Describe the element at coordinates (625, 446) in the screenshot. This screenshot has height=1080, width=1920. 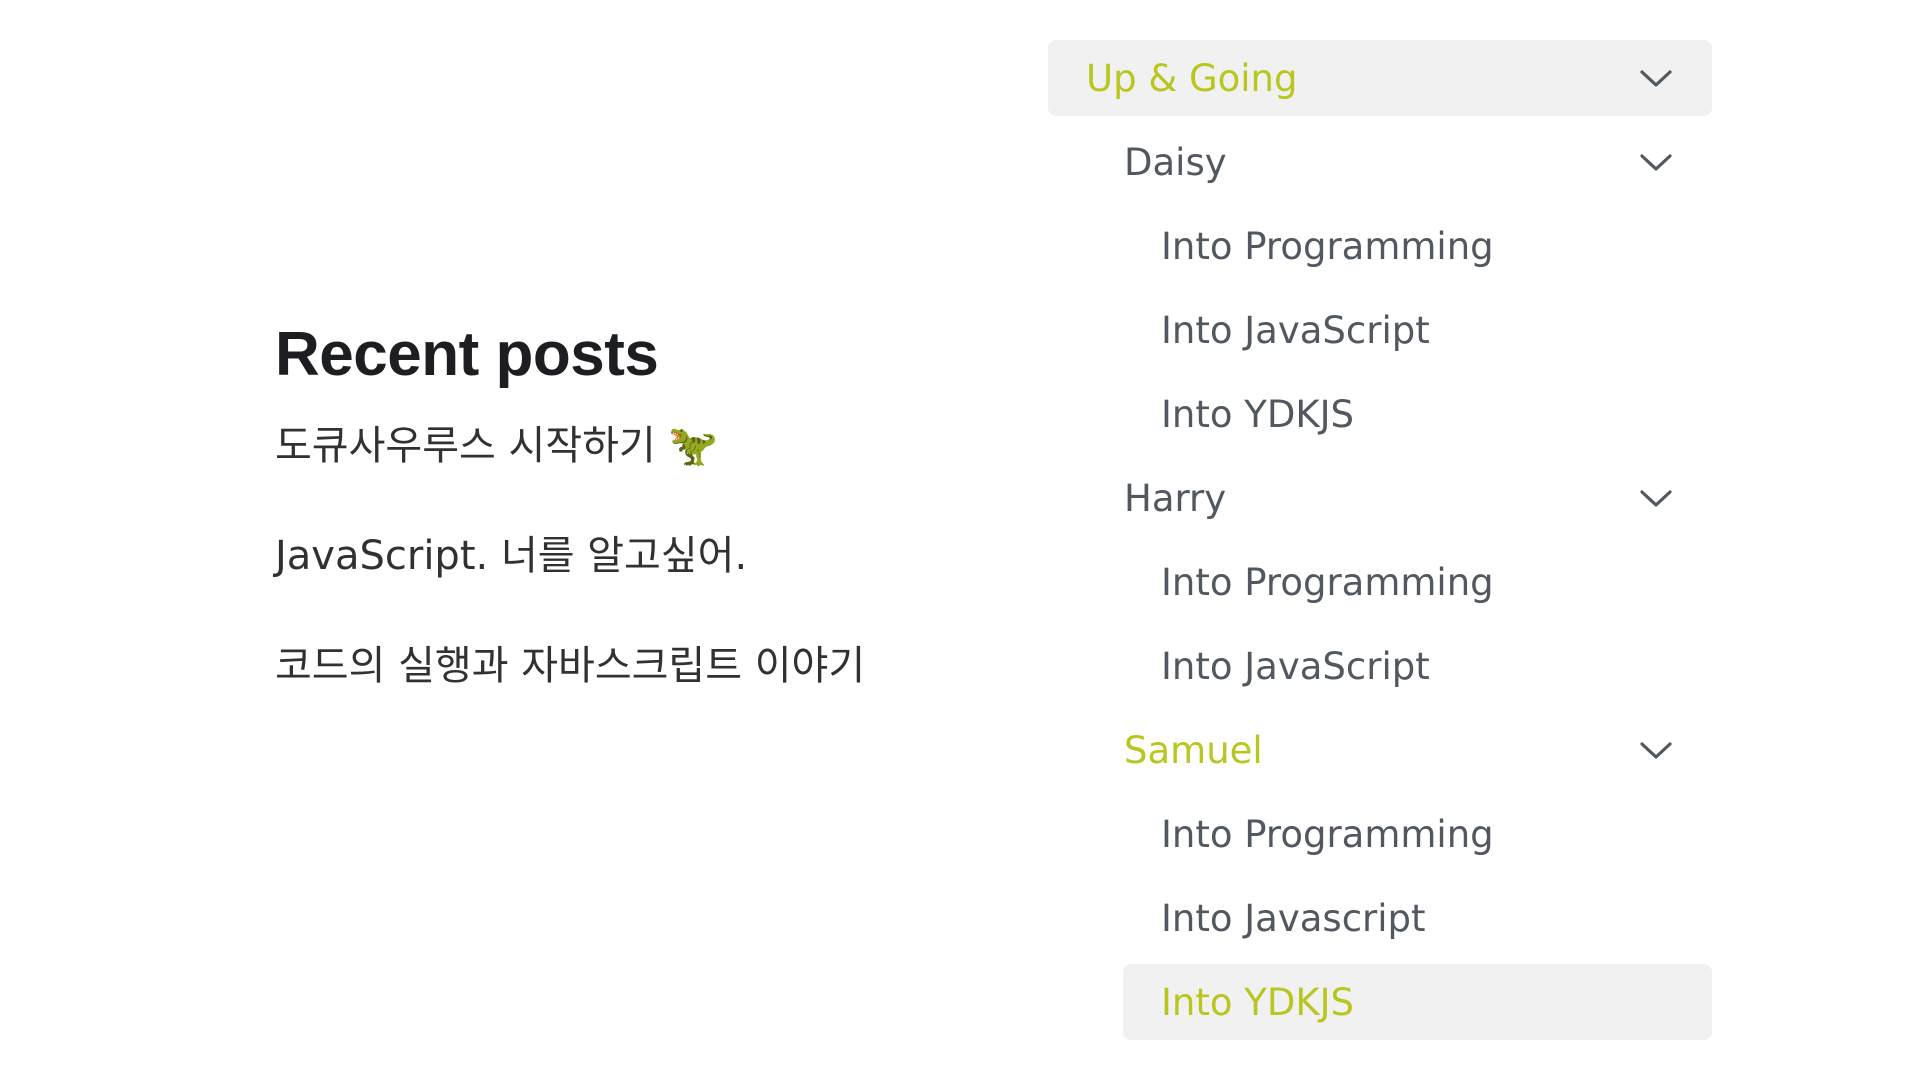
I see `recent-post-link: 도큐사우루스 시작하기 🦖` at that location.